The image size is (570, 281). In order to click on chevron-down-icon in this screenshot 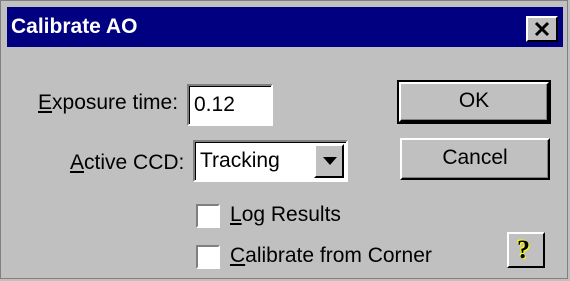, I will do `click(330, 161)`.